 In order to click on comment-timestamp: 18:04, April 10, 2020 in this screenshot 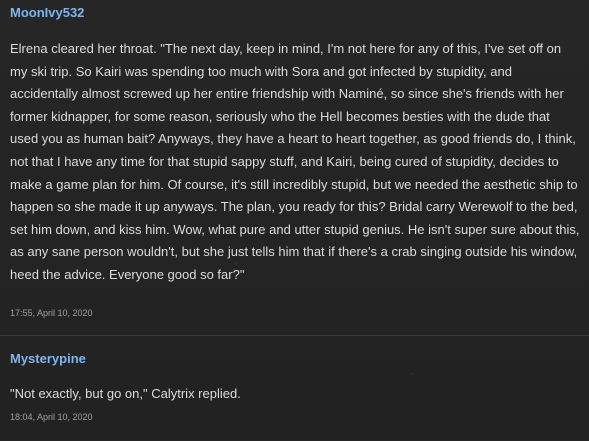, I will do `click(51, 417)`.